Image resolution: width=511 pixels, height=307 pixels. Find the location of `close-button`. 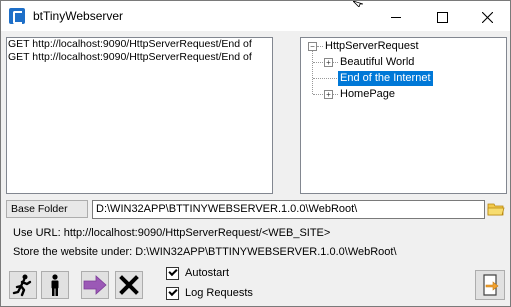

close-button is located at coordinates (487, 16).